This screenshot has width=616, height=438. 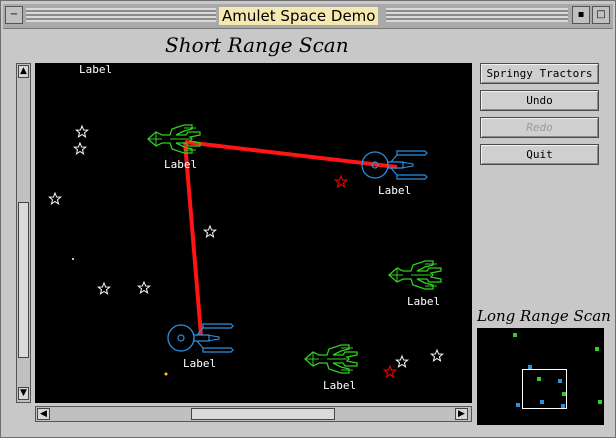 I want to click on horizontal-scrollbar: ◀ ▶, so click(x=253, y=414).